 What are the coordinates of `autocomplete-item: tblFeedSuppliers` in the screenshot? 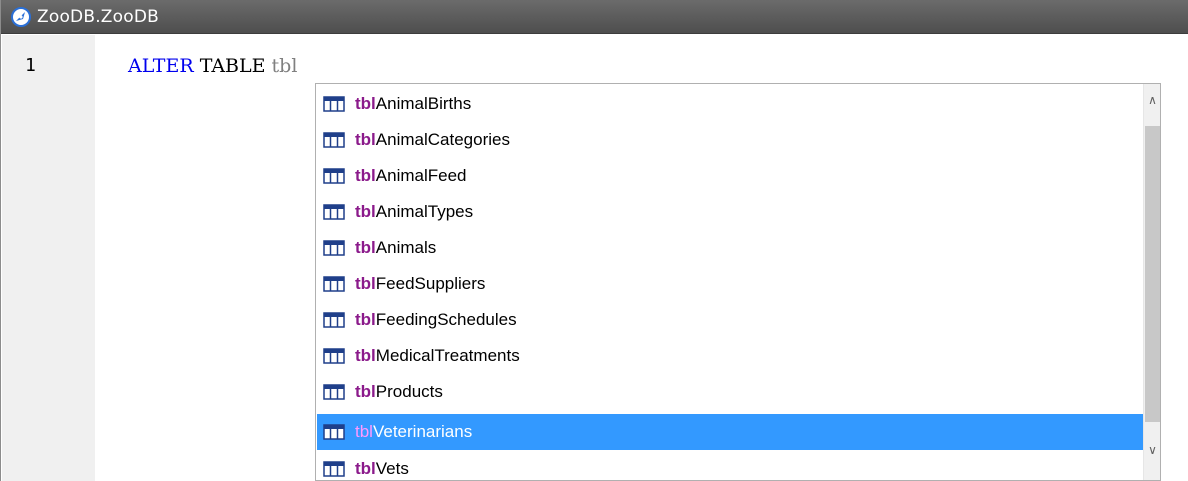 It's located at (731, 284).